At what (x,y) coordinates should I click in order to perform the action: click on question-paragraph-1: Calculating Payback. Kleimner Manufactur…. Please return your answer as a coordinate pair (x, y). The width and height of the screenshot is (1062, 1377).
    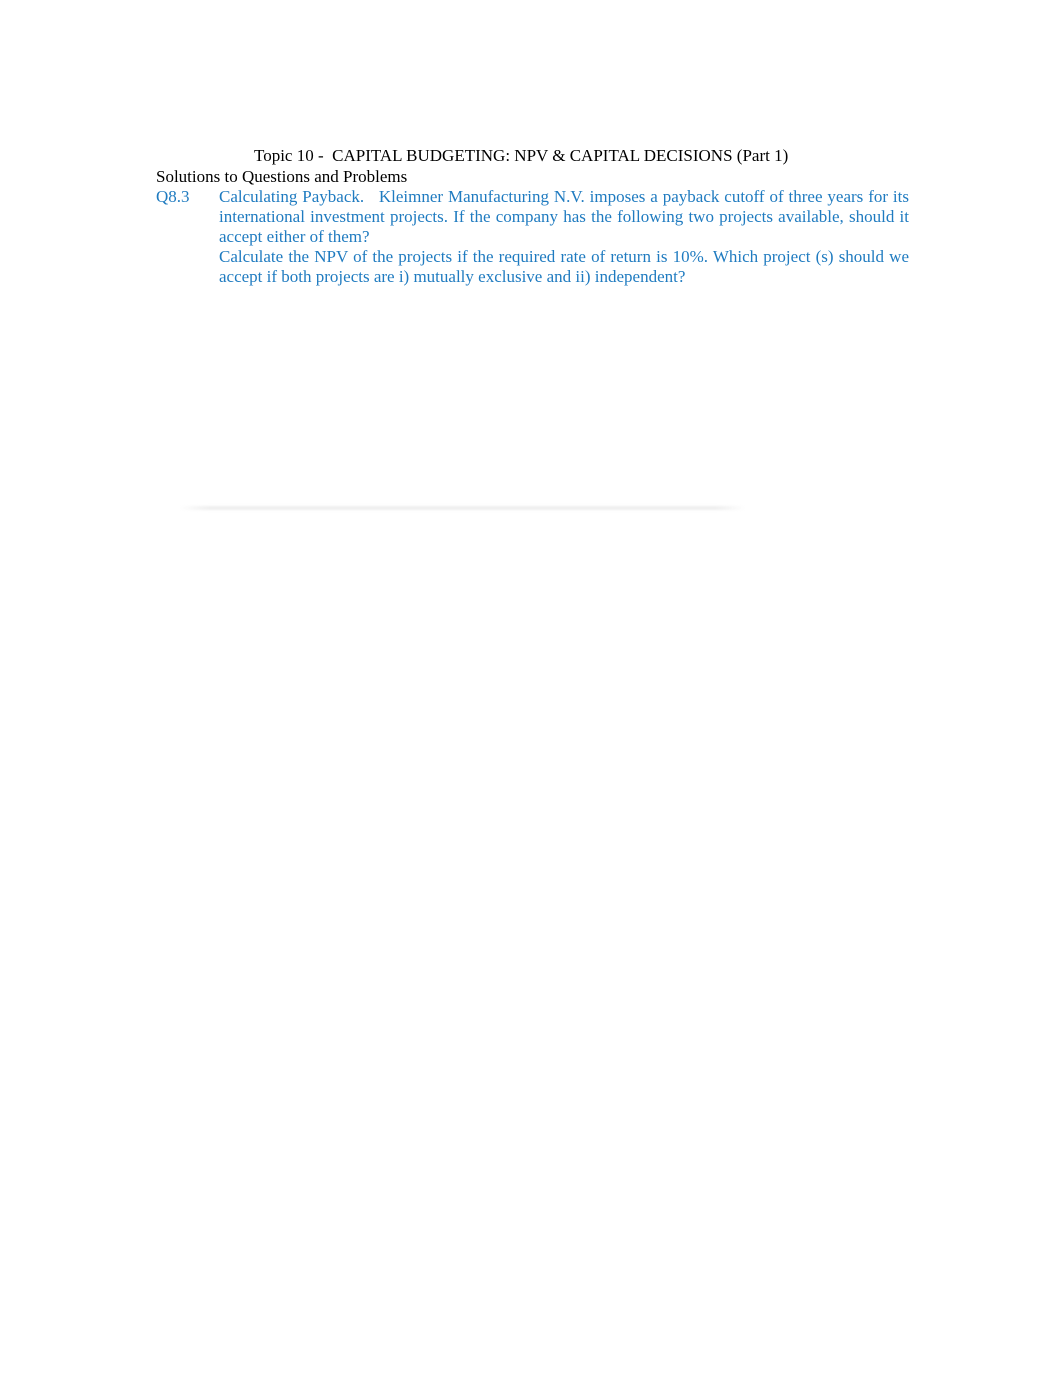
    Looking at the image, I should click on (564, 217).